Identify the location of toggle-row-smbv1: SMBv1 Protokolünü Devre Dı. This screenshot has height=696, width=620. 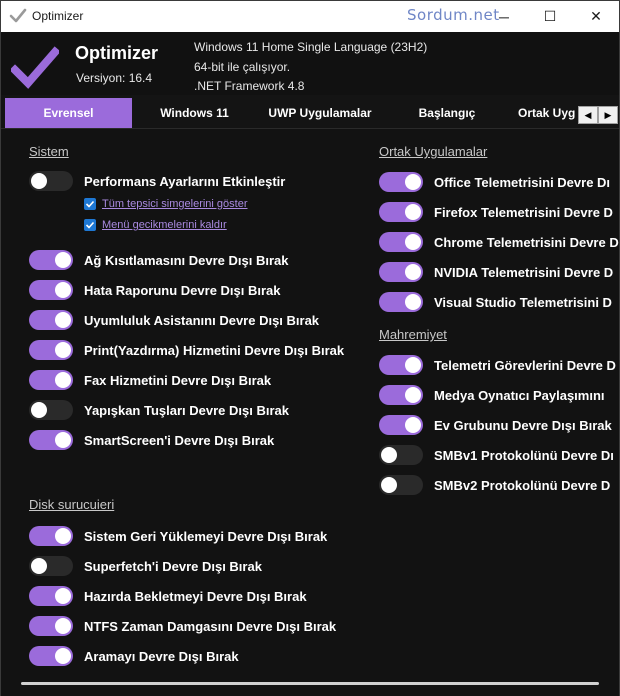
(496, 455).